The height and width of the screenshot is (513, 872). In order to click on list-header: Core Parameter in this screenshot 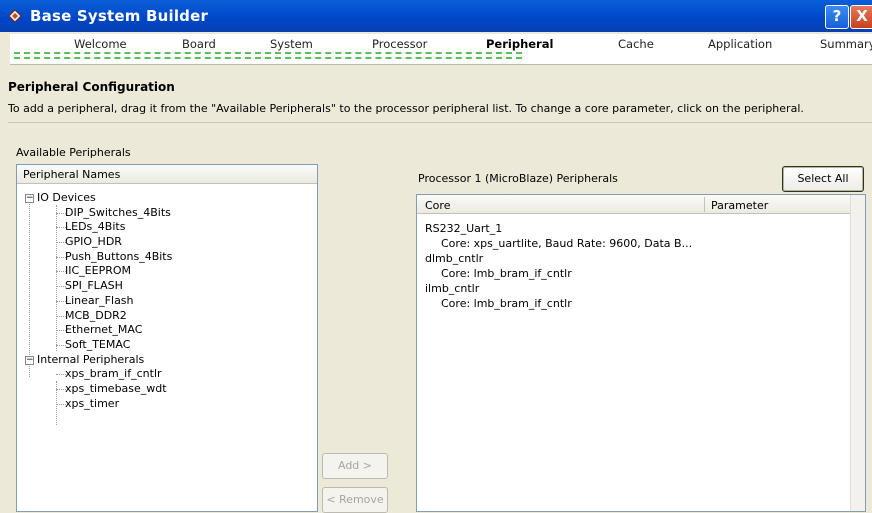, I will do `click(641, 204)`.